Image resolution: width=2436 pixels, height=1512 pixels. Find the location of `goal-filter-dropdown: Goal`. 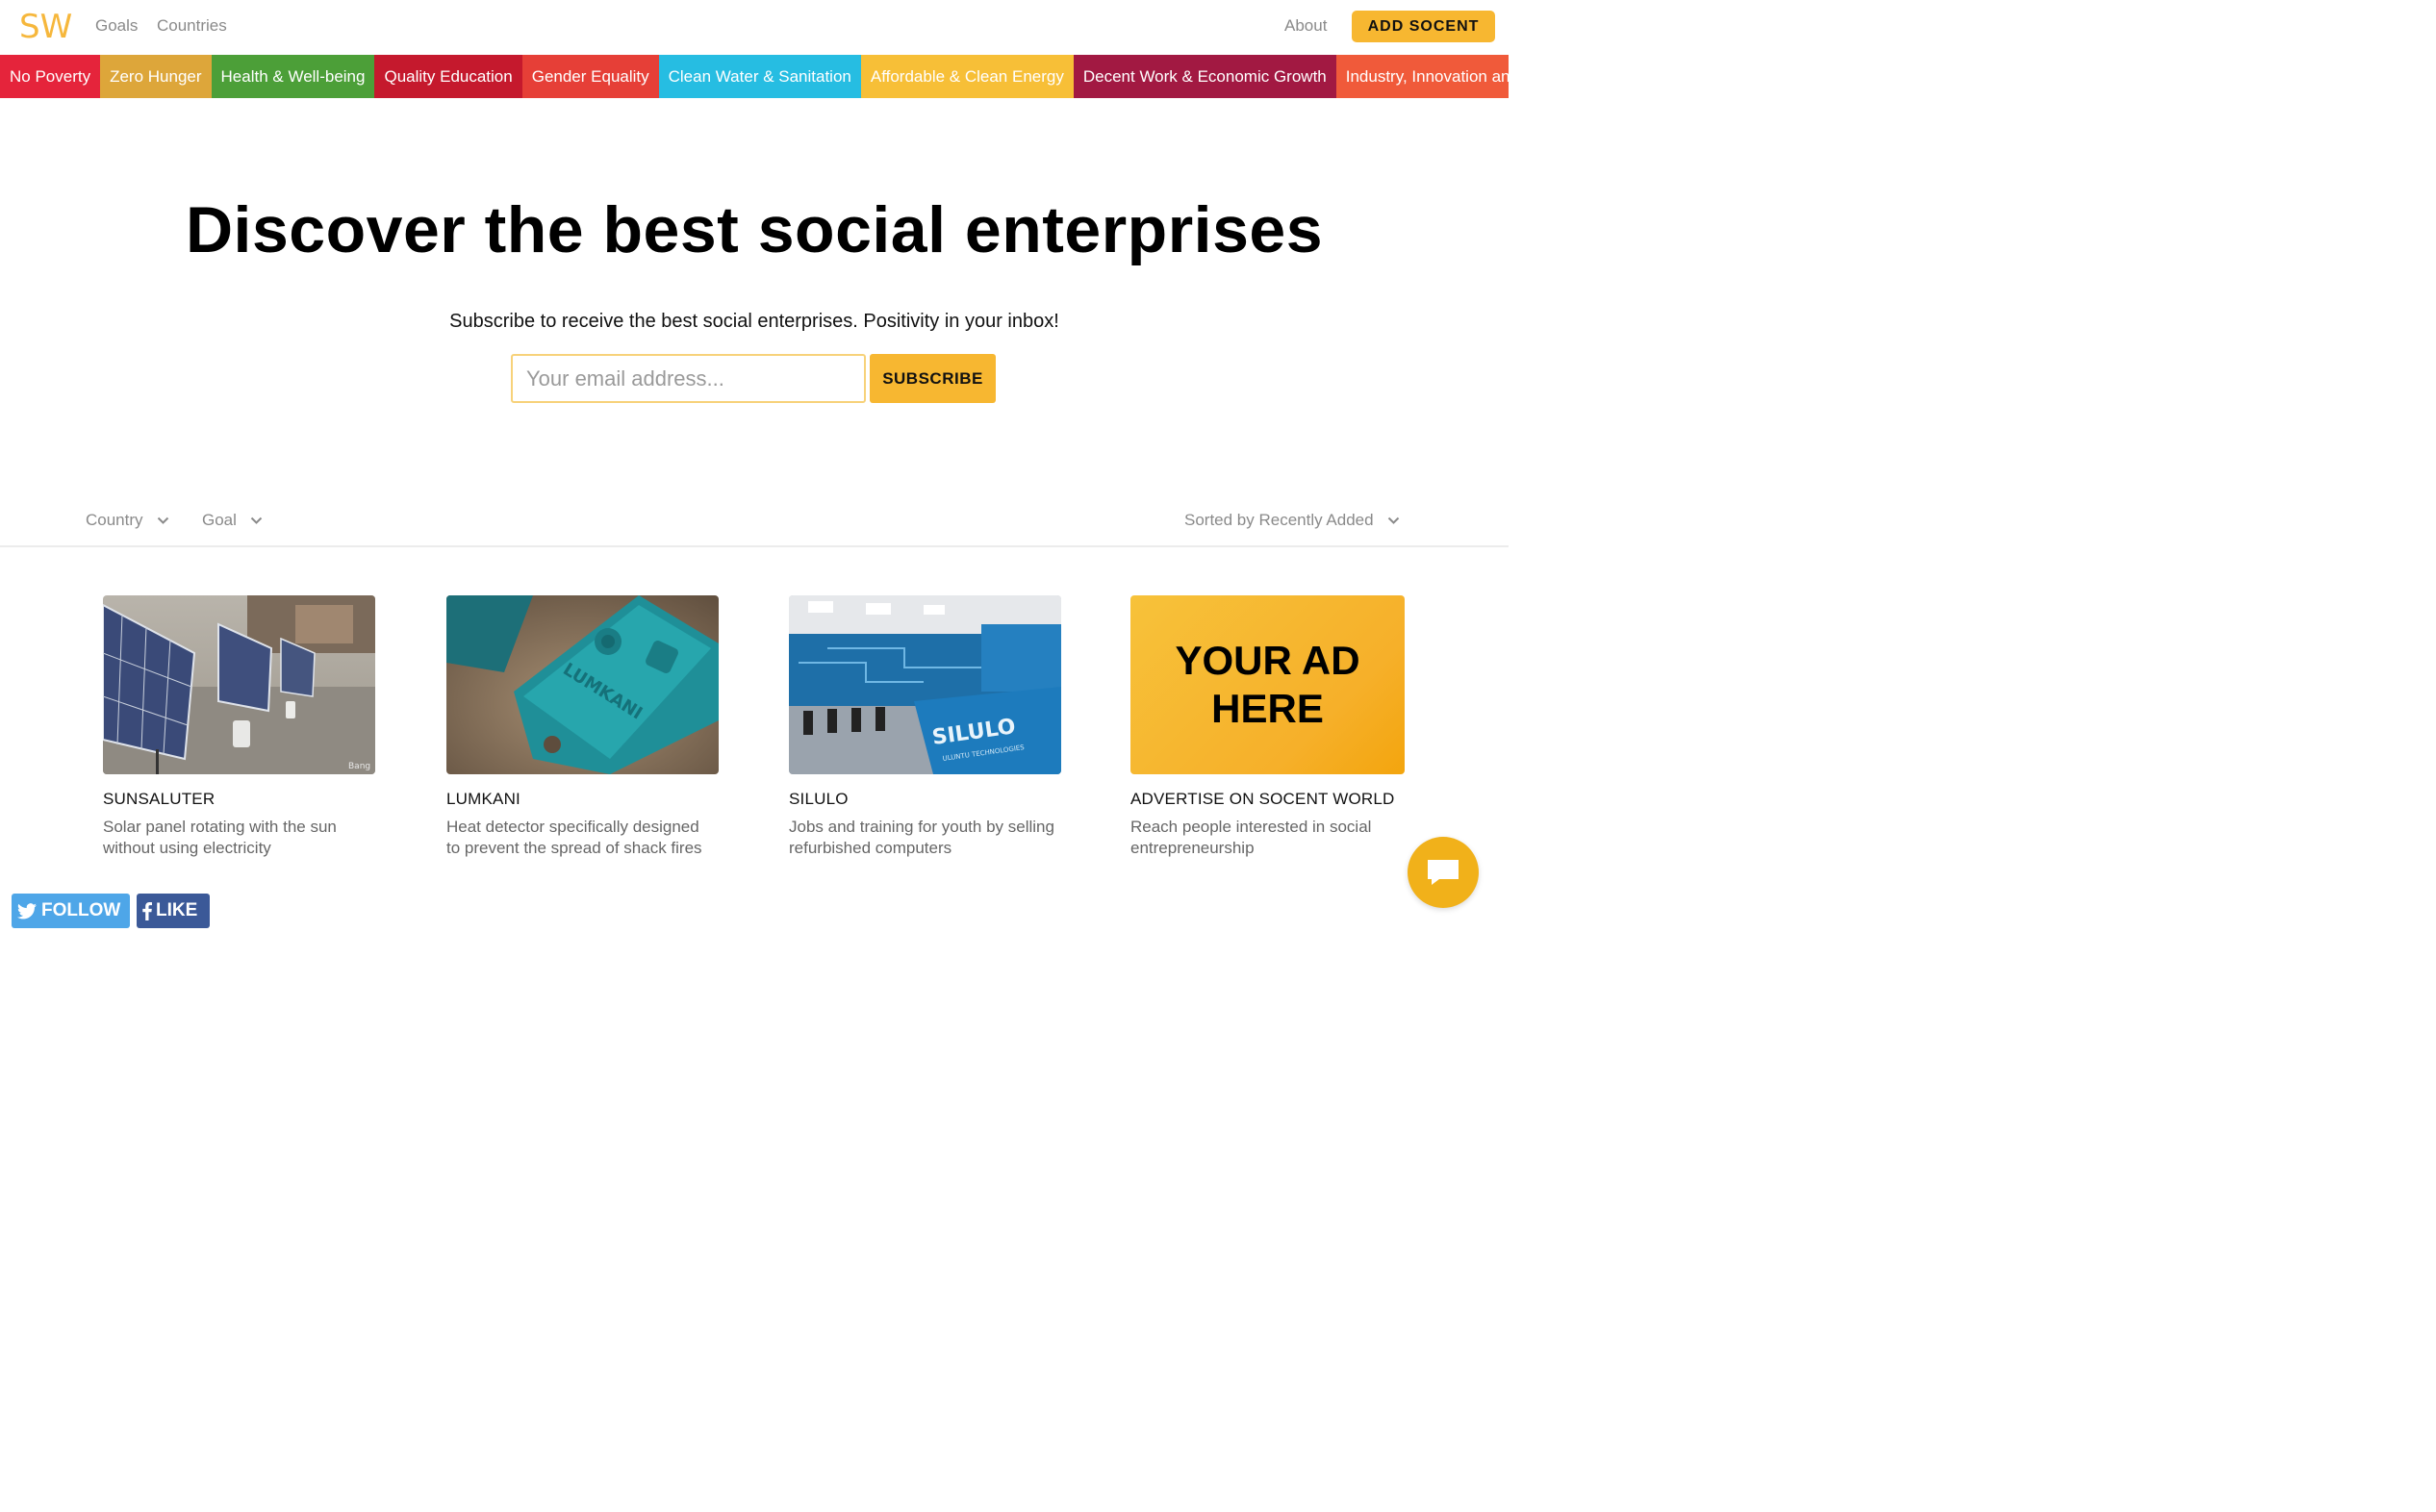

goal-filter-dropdown: Goal is located at coordinates (232, 520).